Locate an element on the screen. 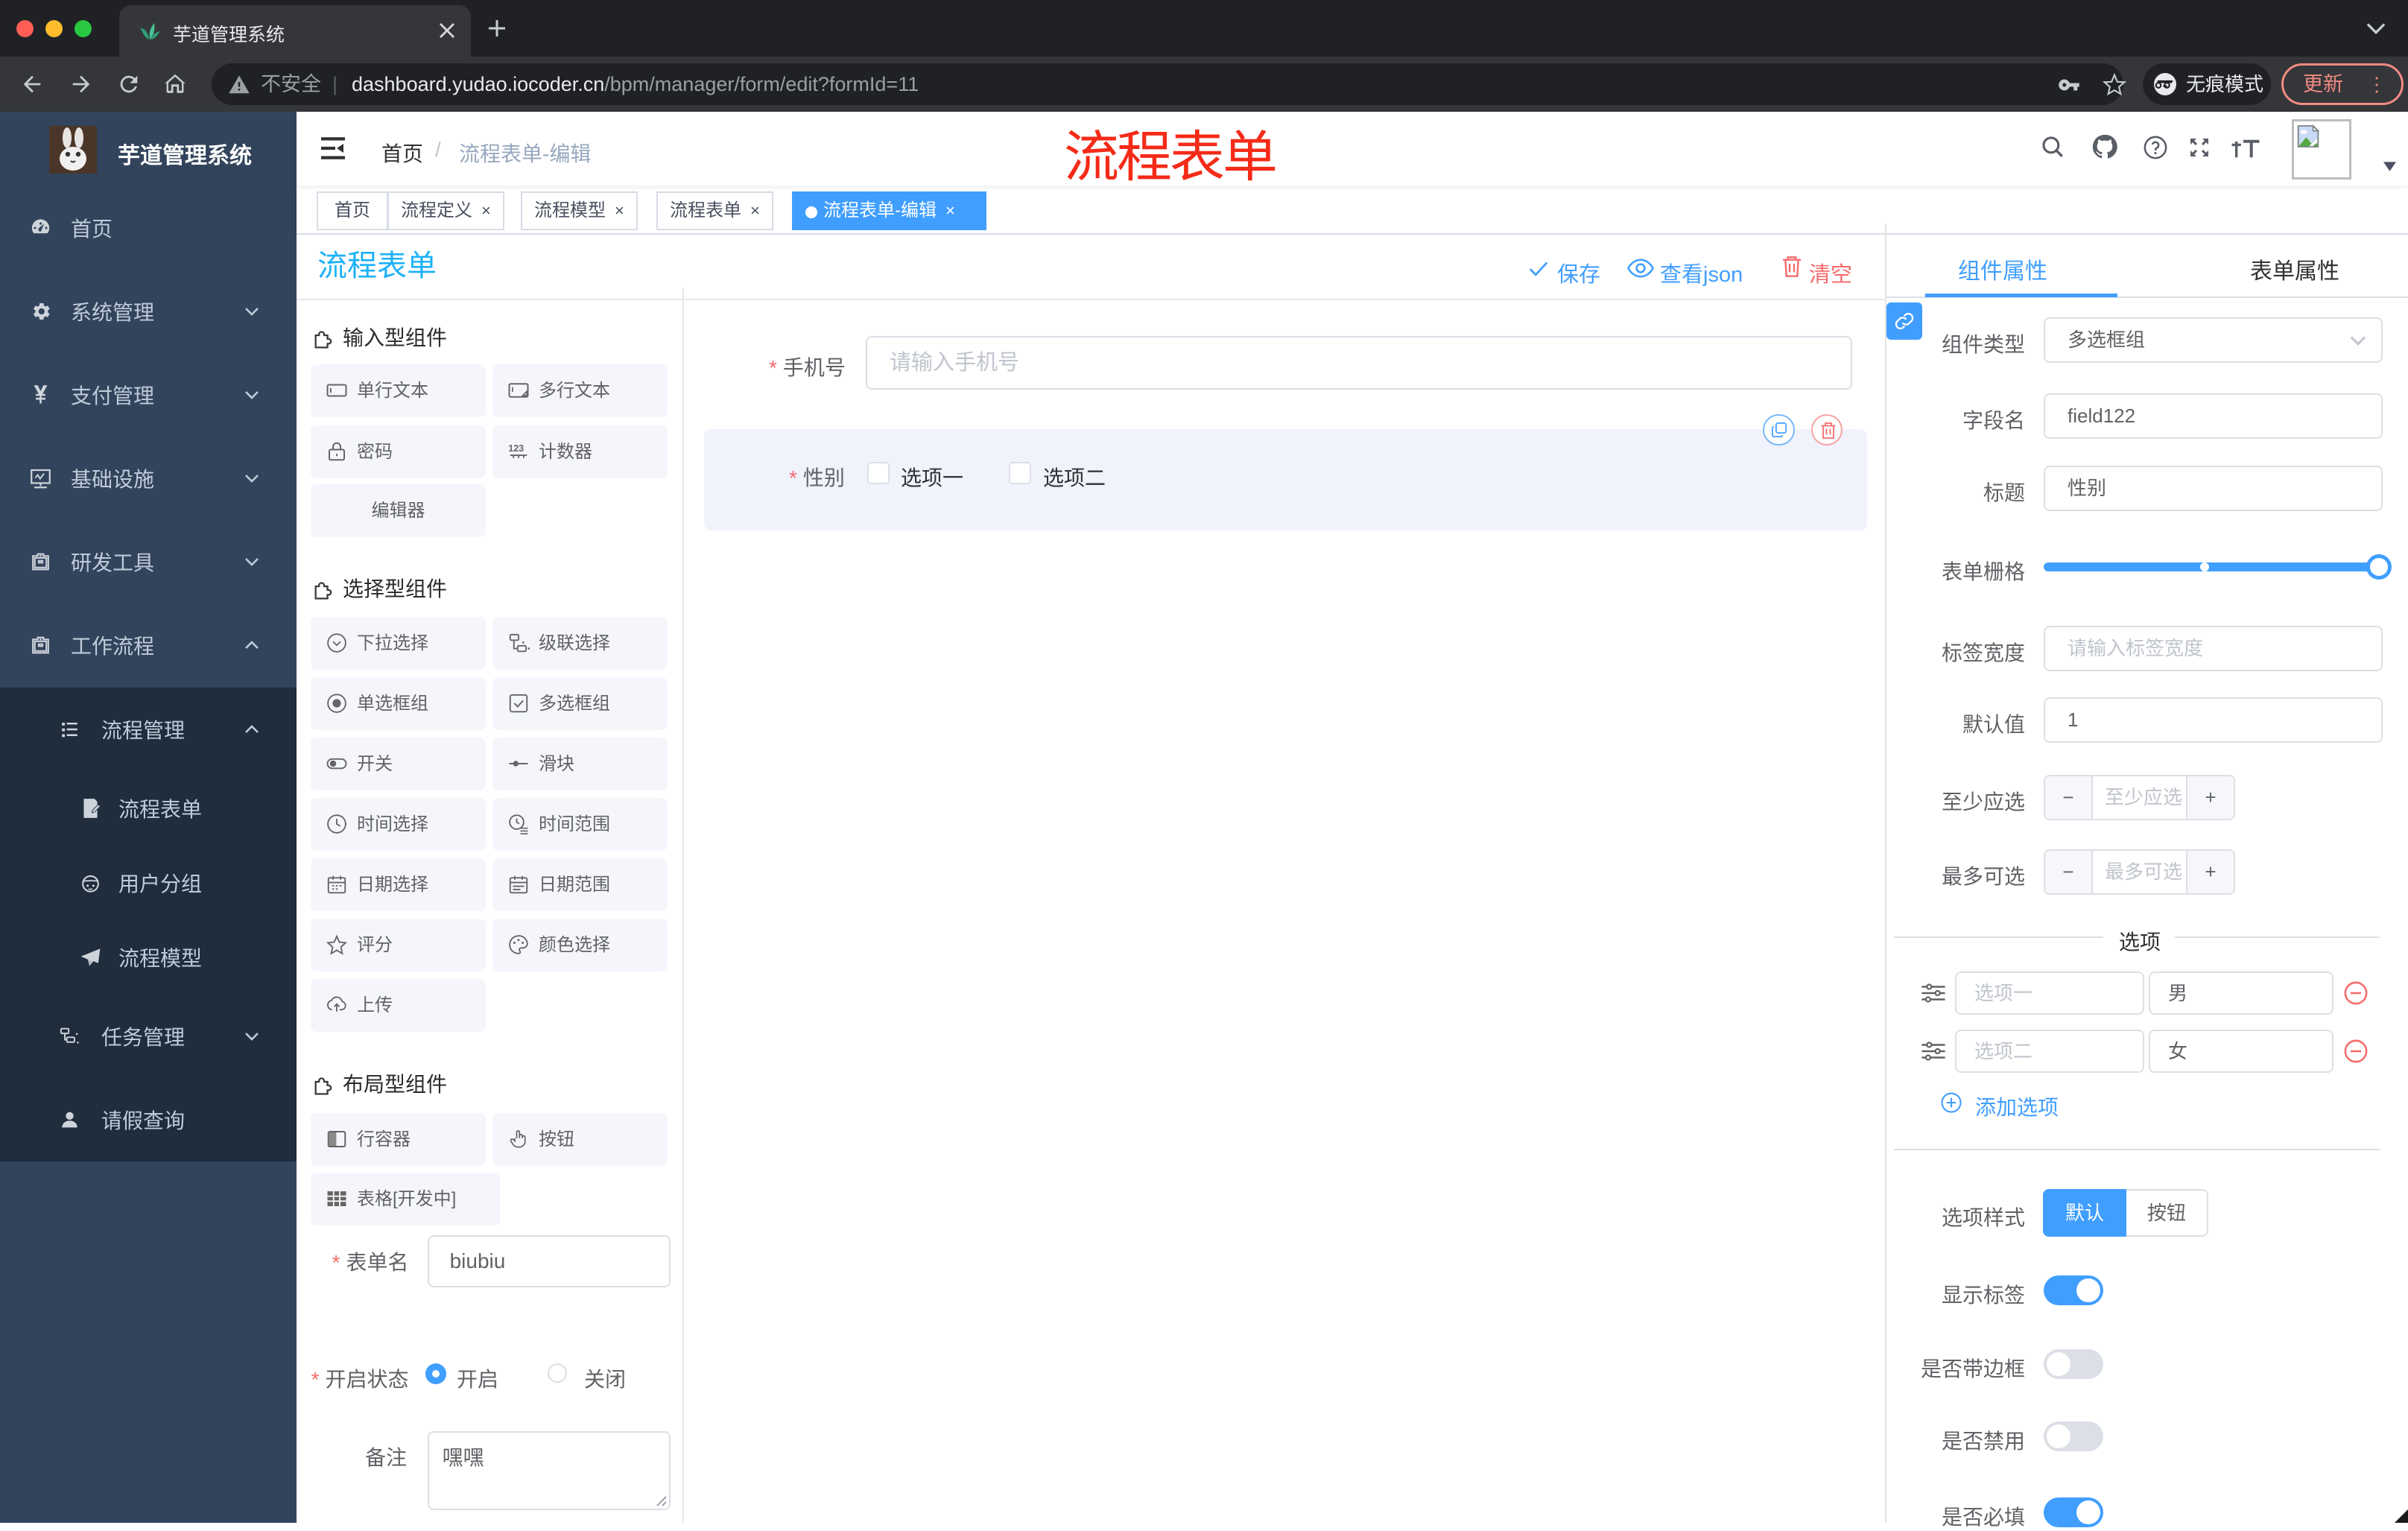  svg-text: 123 is located at coordinates (516, 448).